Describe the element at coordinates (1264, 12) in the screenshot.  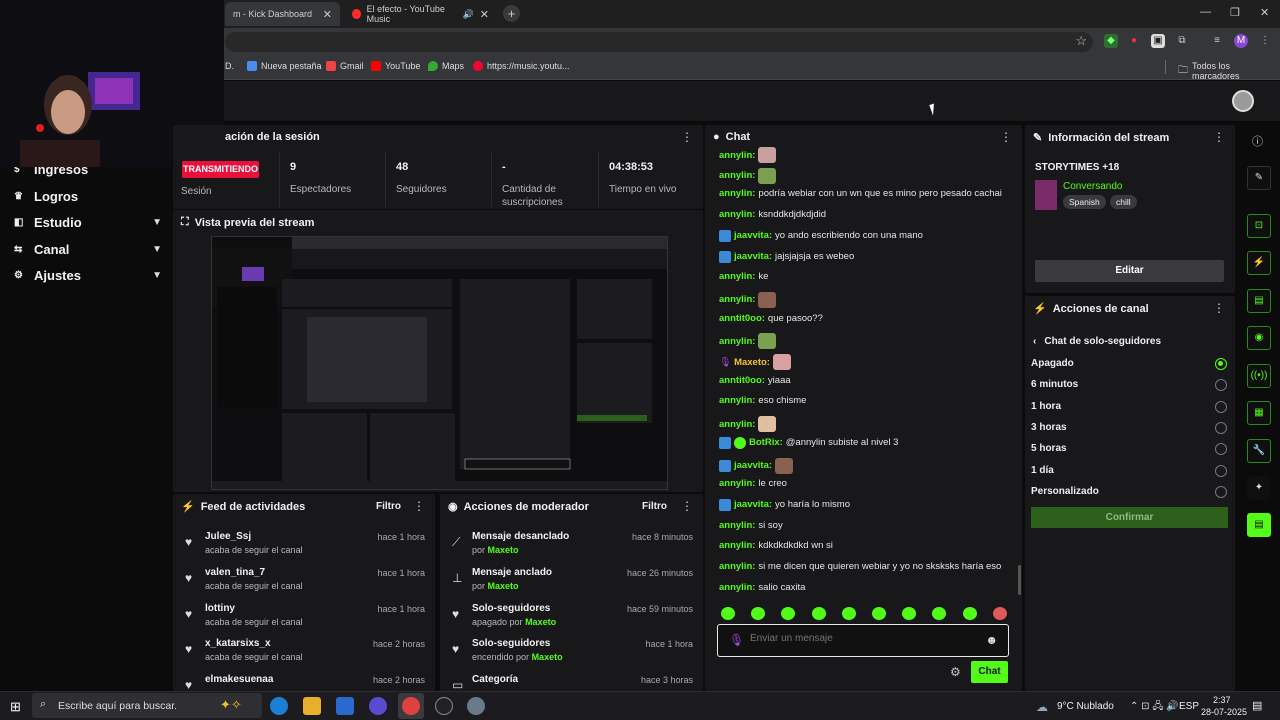
I see `close-window-icon: ✕` at that location.